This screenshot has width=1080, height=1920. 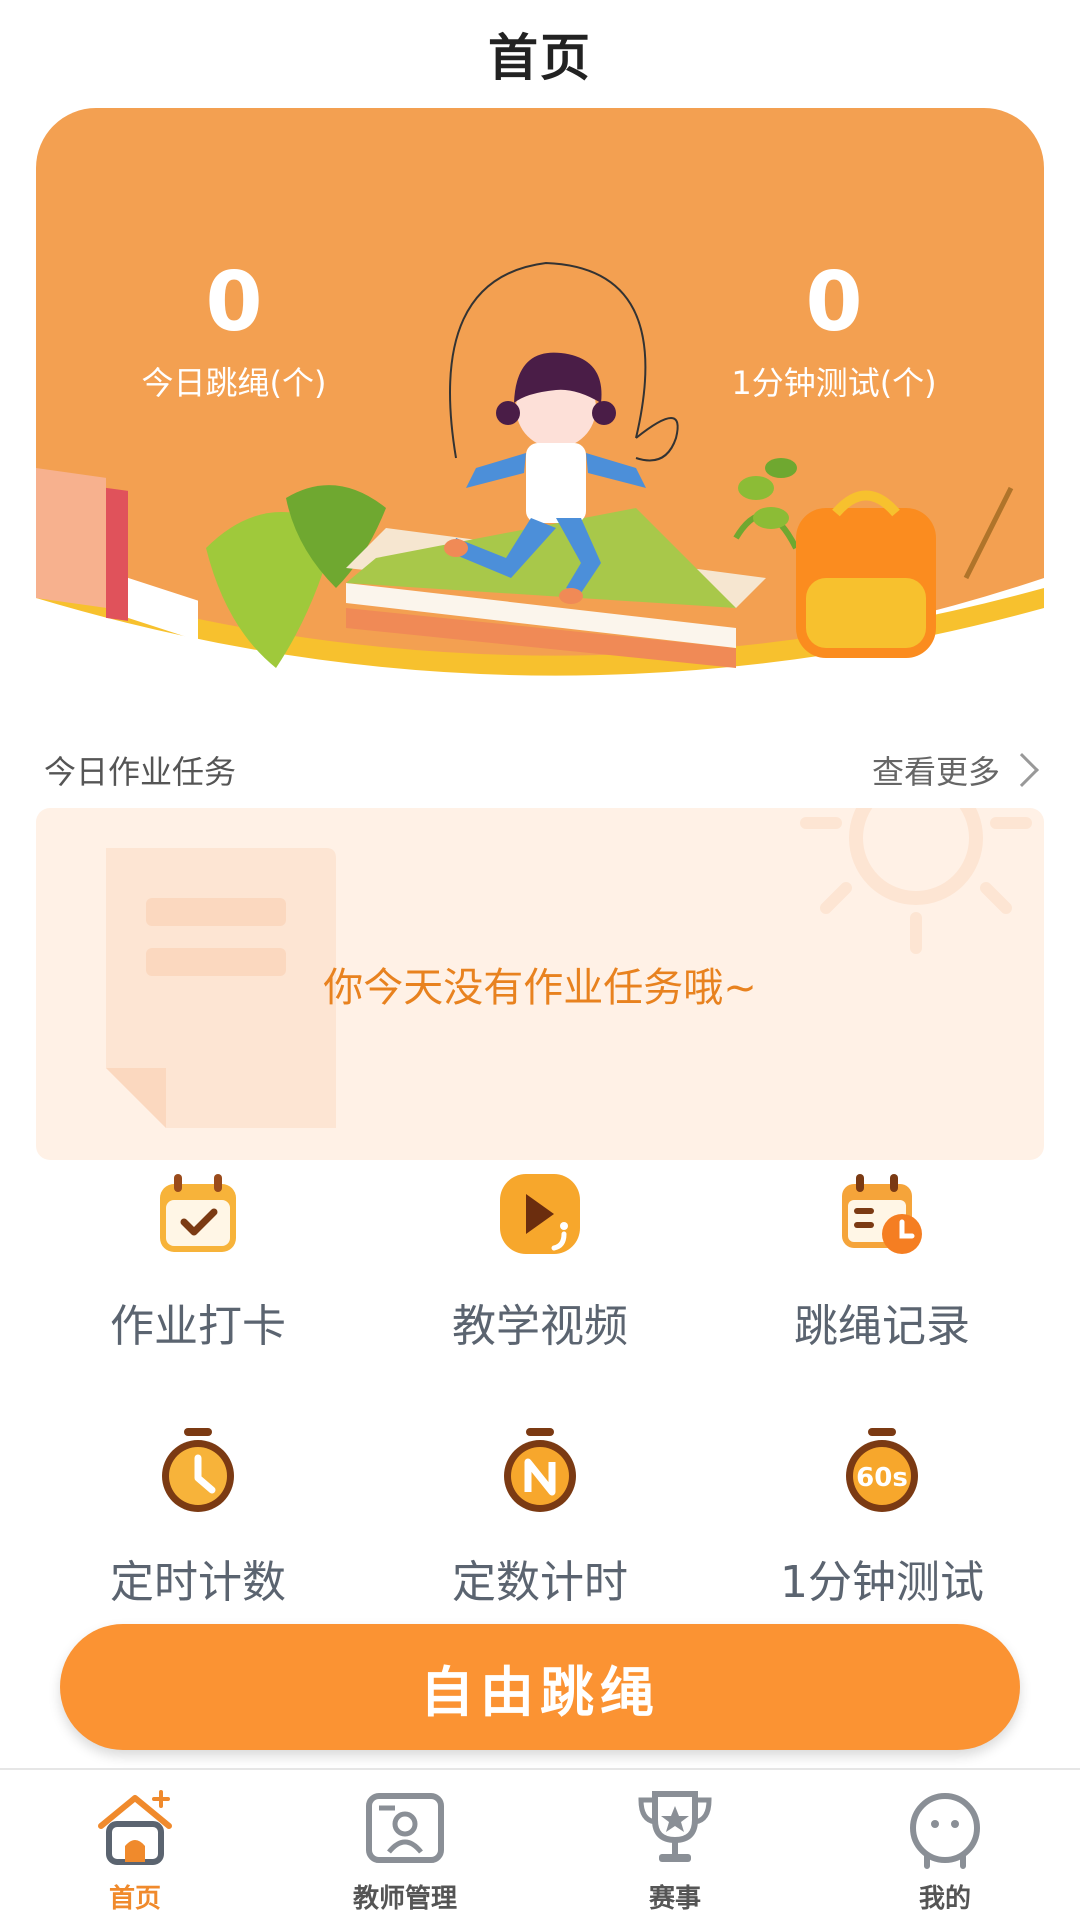 I want to click on tab-label: 赛事, so click(x=674, y=1899).